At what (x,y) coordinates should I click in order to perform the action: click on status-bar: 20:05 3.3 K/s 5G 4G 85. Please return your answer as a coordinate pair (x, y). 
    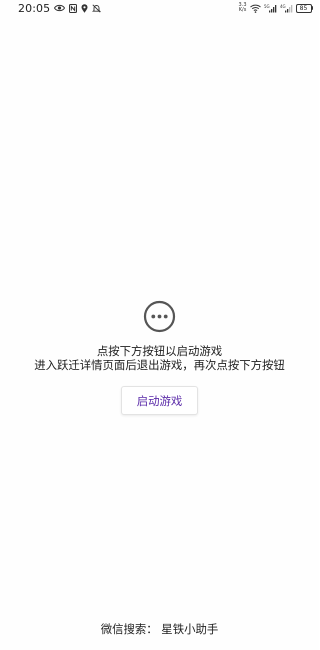
    Looking at the image, I should click on (159, 8).